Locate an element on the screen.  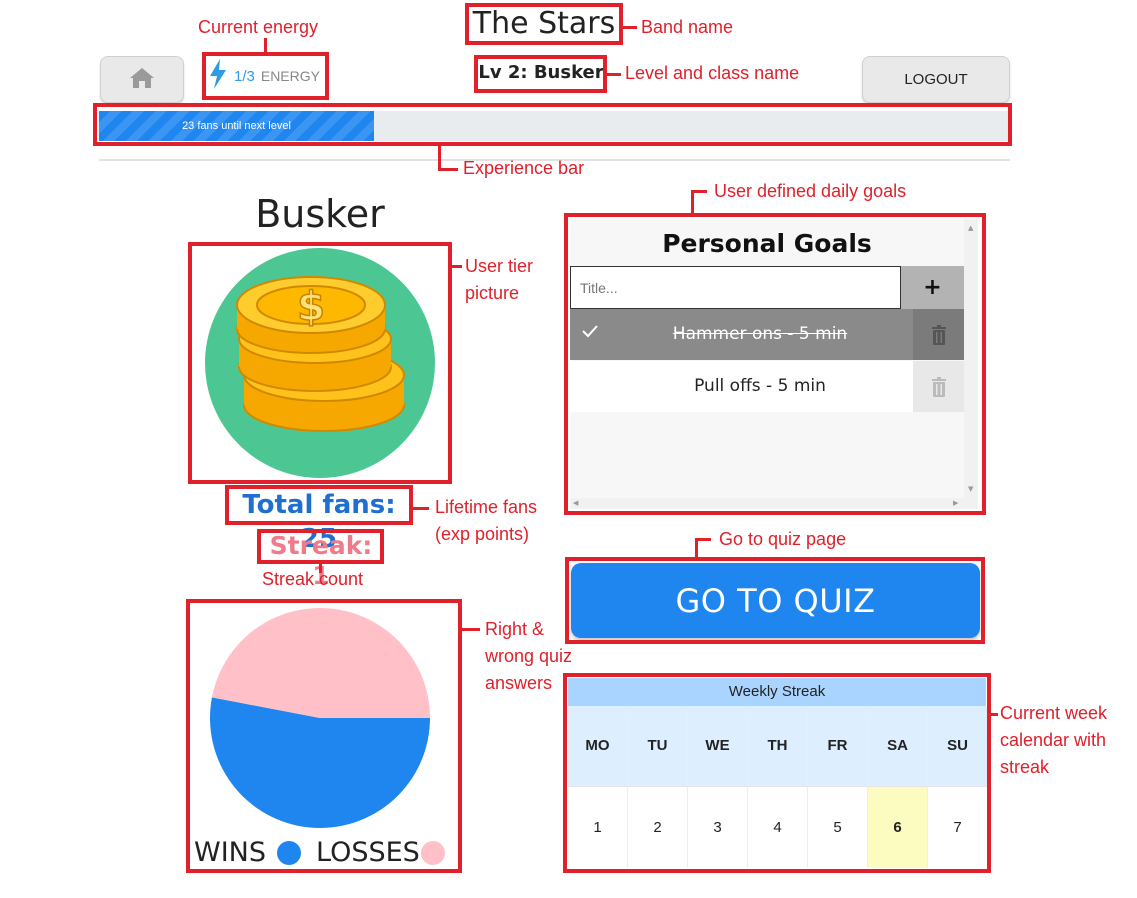
annotation-week-calendar: Current week calendar with streak is located at coordinates (1054, 740).